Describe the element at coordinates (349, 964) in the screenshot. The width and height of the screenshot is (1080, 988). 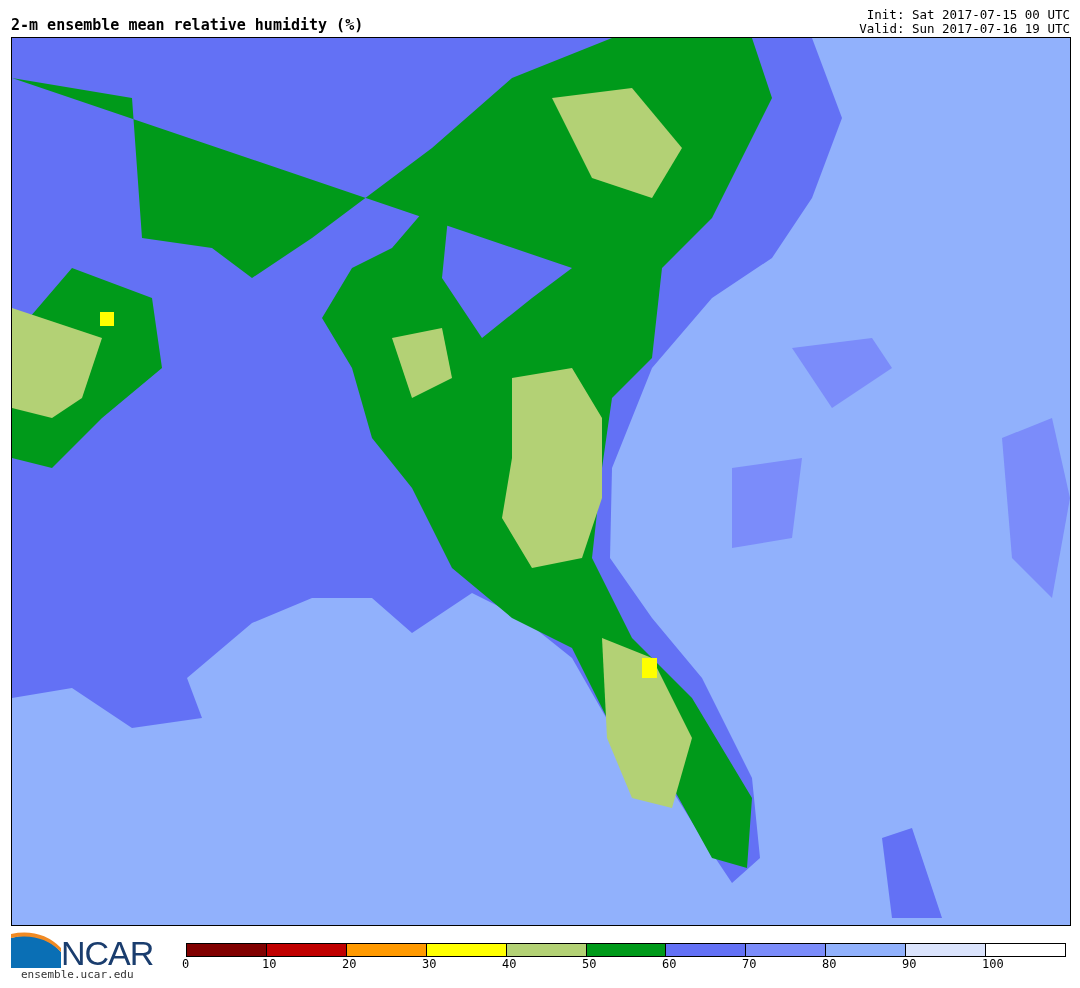
I see `colorbar-label: 20` at that location.